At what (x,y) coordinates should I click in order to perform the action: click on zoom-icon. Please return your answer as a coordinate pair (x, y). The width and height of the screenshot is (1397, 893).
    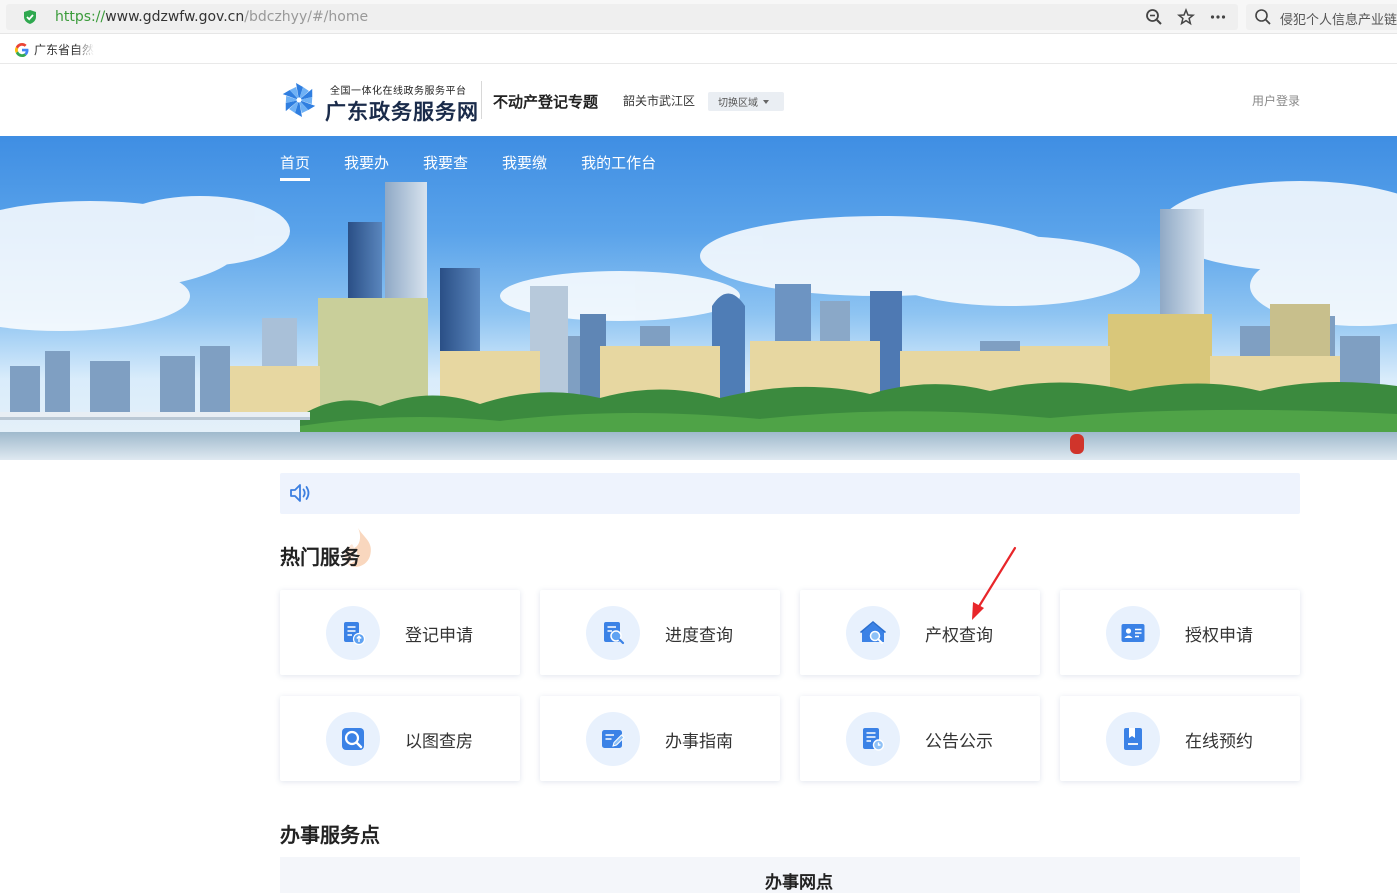
    Looking at the image, I should click on (1154, 17).